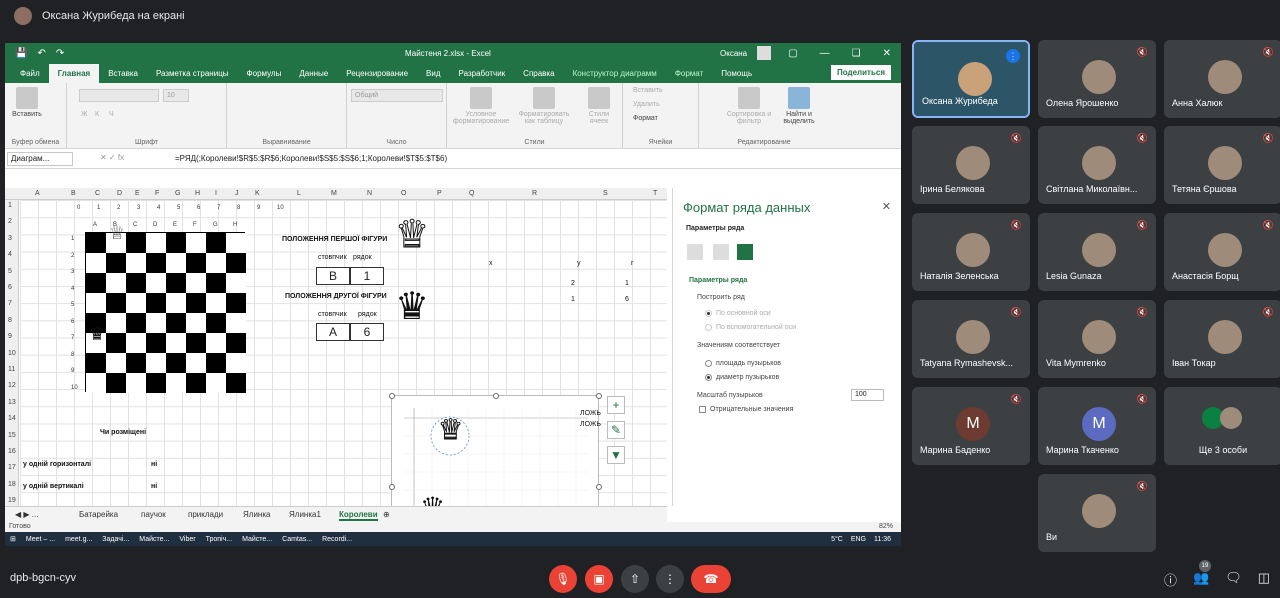 Image resolution: width=1280 pixels, height=598 pixels. Describe the element at coordinates (708, 377) in the screenshot. I see `bubble-width-radio` at that location.